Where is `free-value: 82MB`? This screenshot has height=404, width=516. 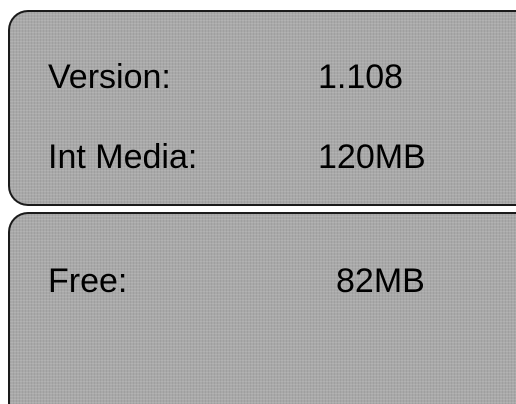 free-value: 82MB is located at coordinates (380, 281).